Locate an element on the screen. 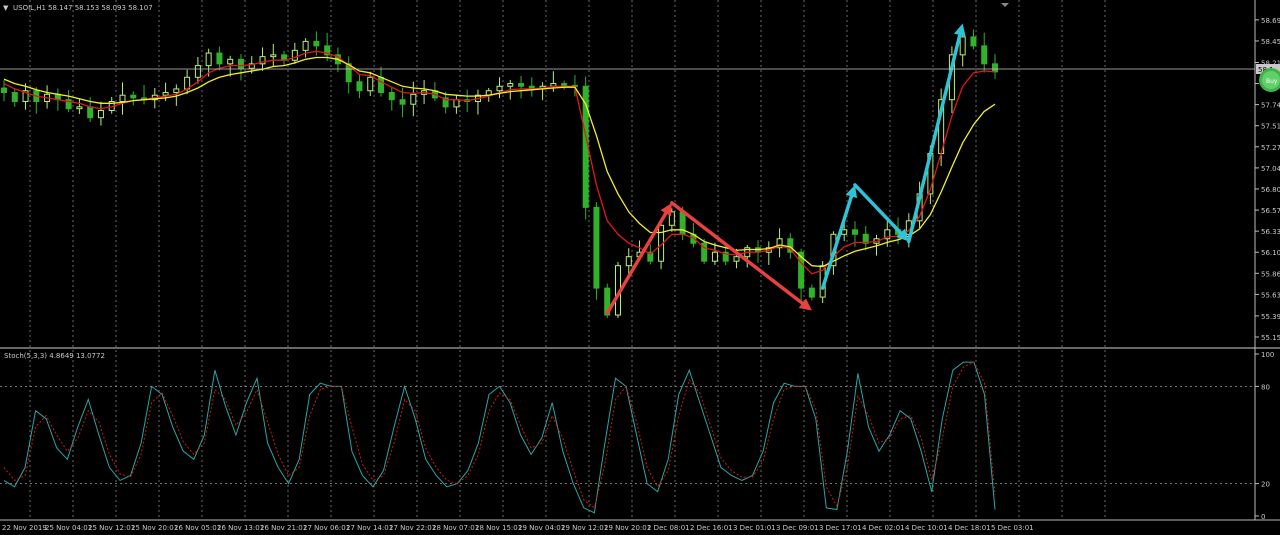 This screenshot has width=1280, height=535. time-tick-label: 5 Dec 03:01 is located at coordinates (1012, 528).